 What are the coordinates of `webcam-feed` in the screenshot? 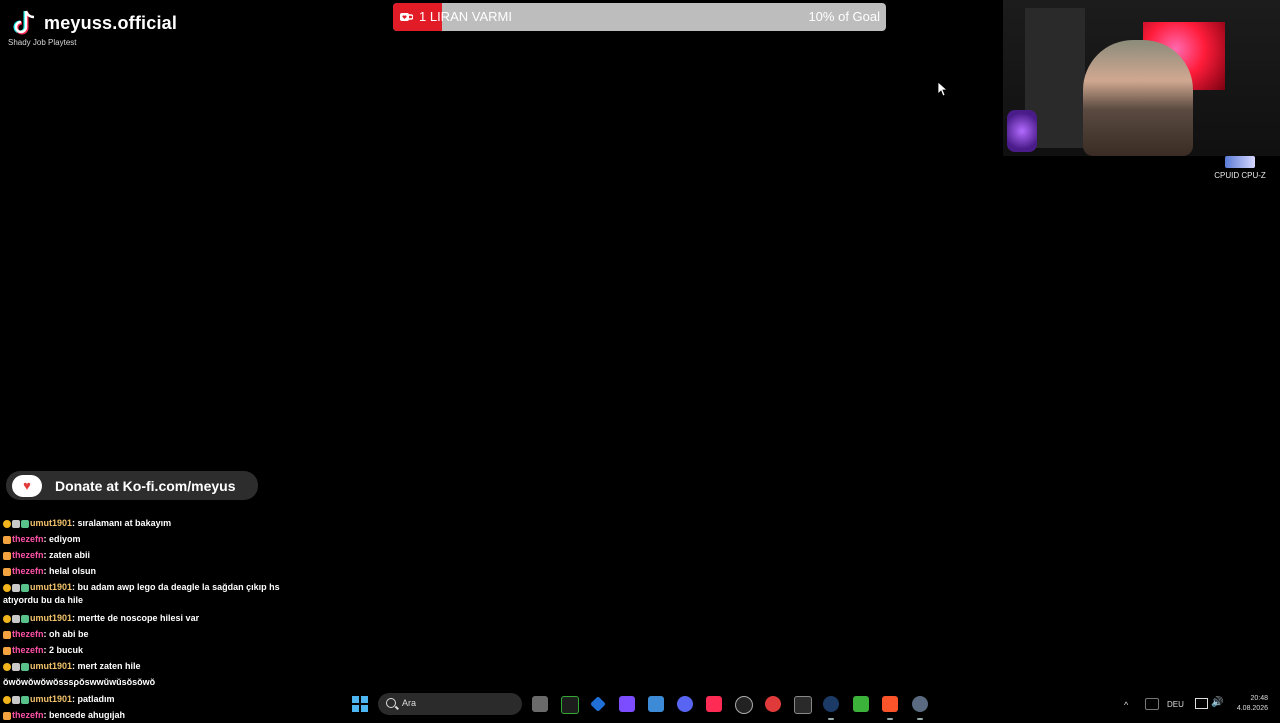 It's located at (1141, 78).